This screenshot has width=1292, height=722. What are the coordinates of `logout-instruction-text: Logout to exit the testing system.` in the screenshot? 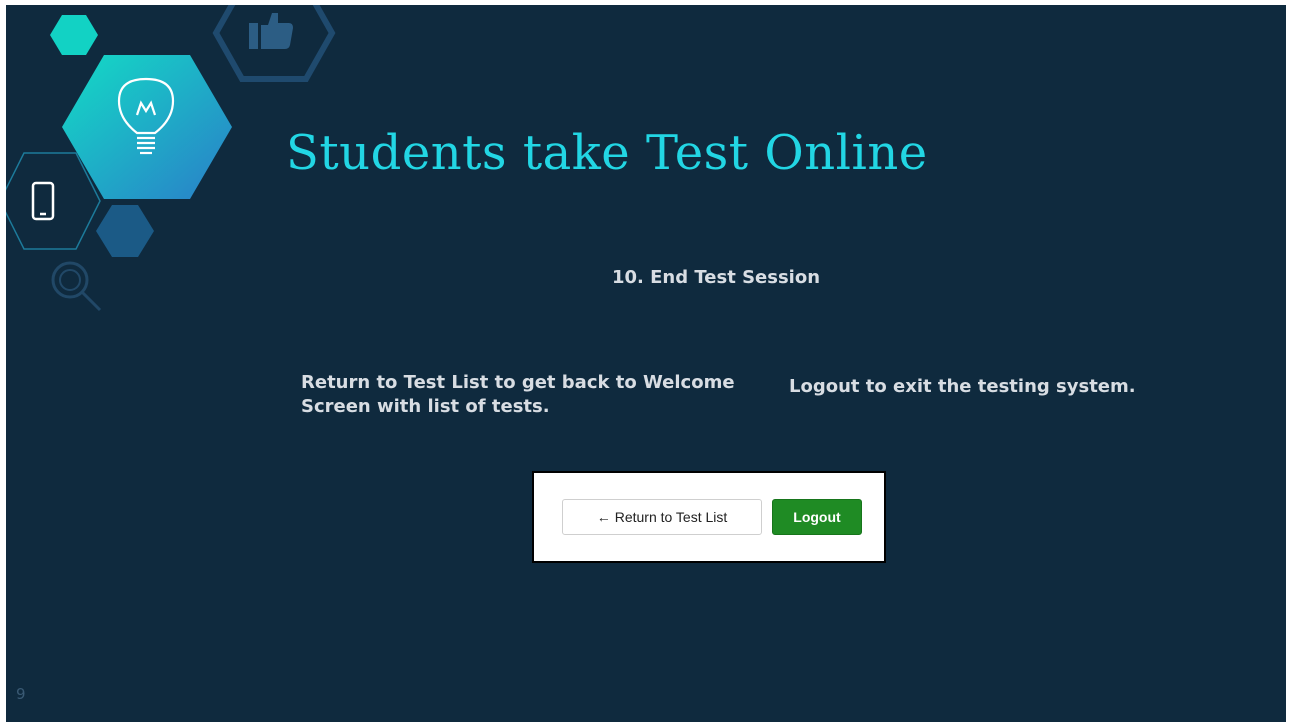 It's located at (962, 386).